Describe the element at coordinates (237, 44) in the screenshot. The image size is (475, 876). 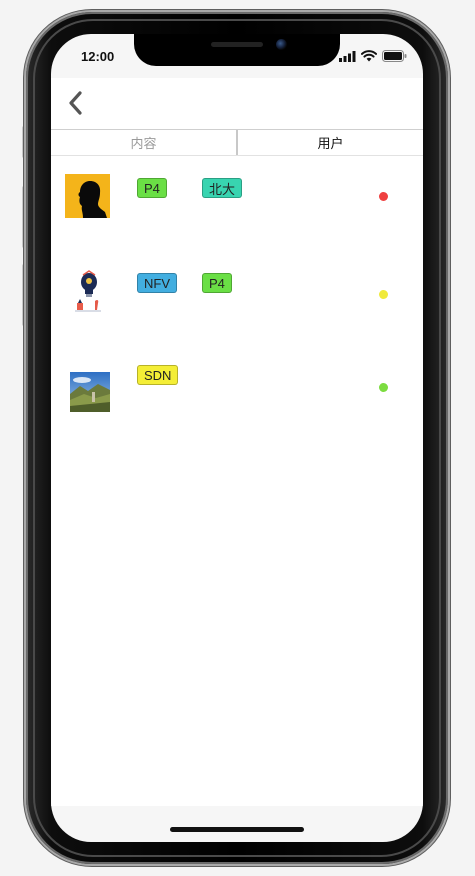
I see `speaker-grille` at that location.